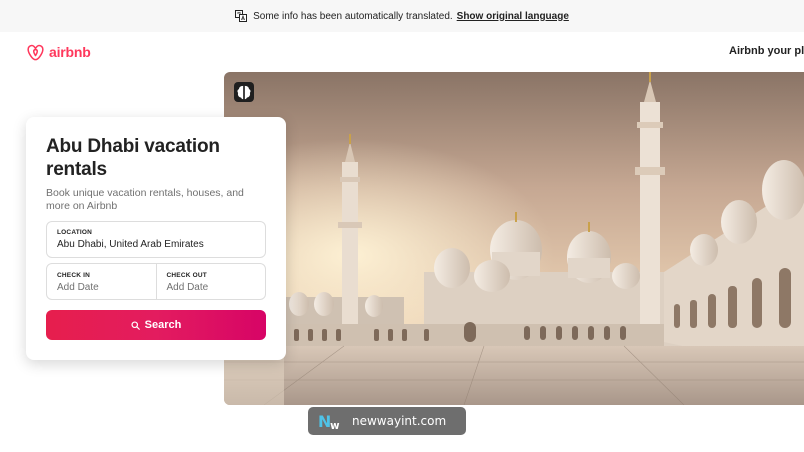 This screenshot has height=452, width=804. I want to click on show-original-language-link: Show original language, so click(513, 16).